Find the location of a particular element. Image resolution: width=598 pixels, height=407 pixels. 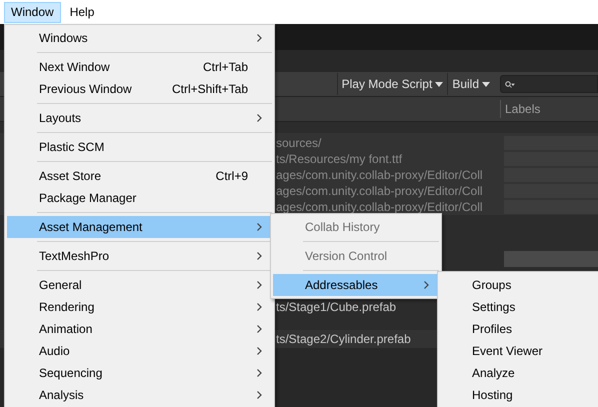

menu-item: Plastic SCM is located at coordinates (139, 147).